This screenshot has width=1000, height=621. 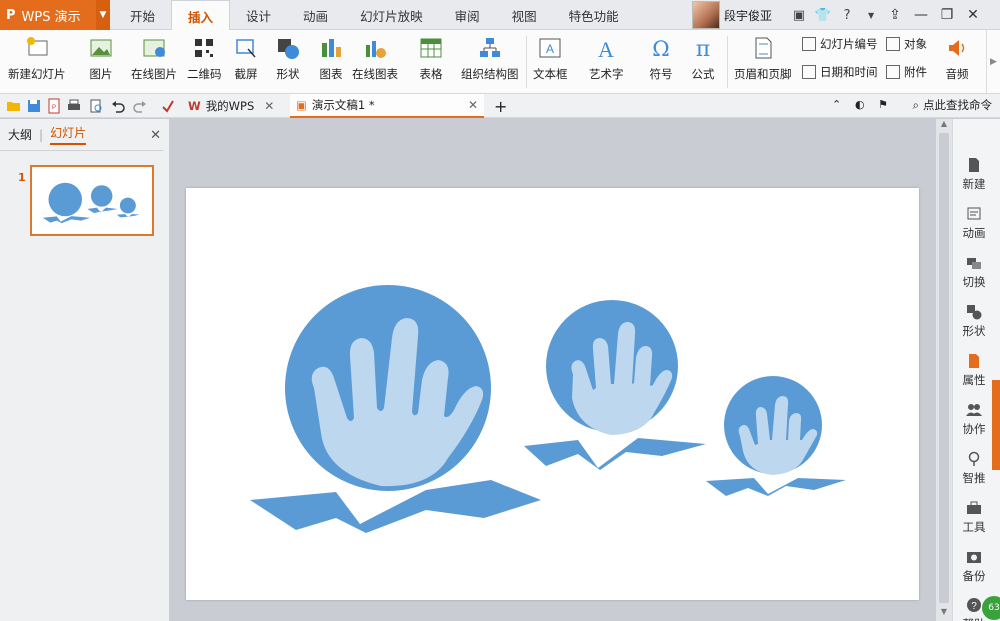 I want to click on task-smart-push: 智推, so click(x=974, y=468).